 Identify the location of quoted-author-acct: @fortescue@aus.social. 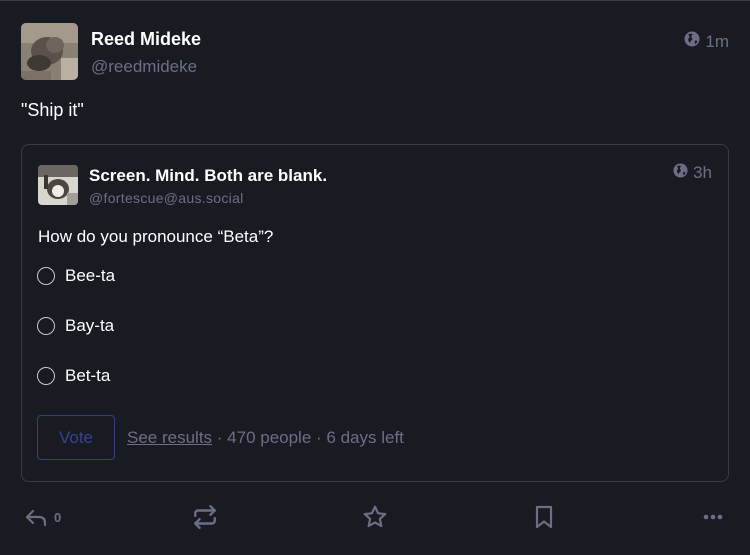
(166, 198).